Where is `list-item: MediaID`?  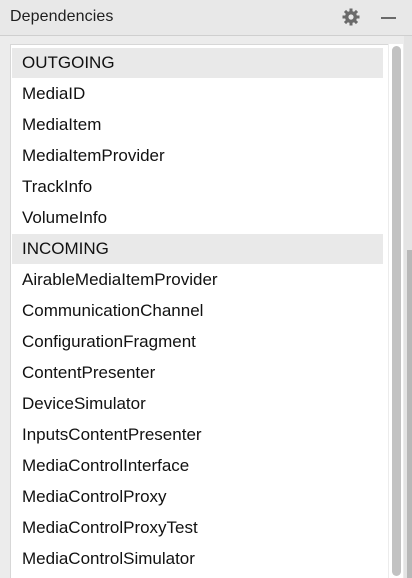
list-item: MediaID is located at coordinates (197, 94).